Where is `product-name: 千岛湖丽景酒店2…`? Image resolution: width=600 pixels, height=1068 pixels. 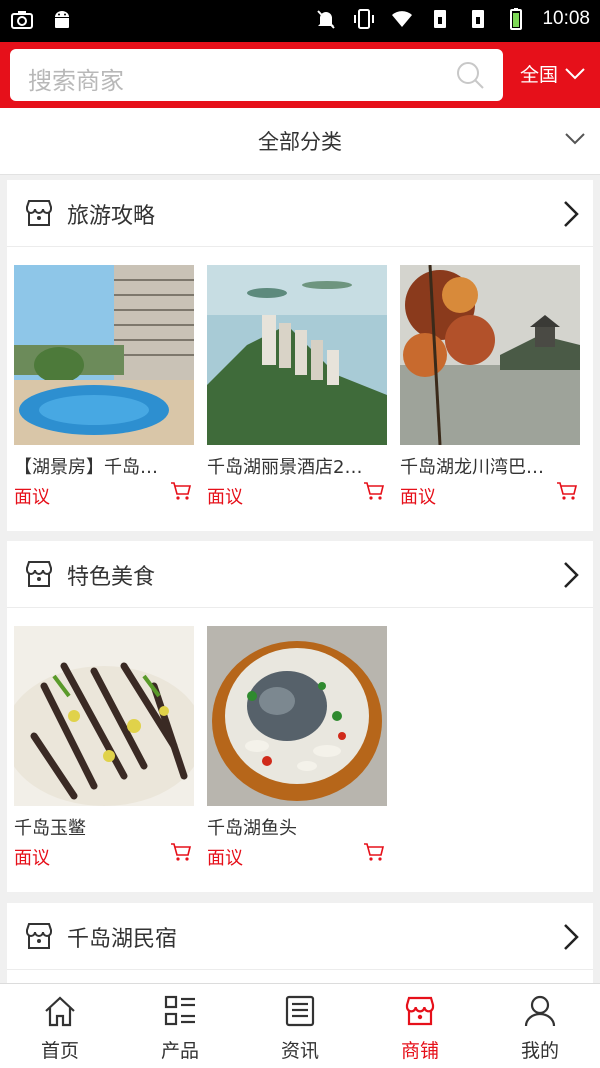
product-name: 千岛湖丽景酒店2… is located at coordinates (297, 466).